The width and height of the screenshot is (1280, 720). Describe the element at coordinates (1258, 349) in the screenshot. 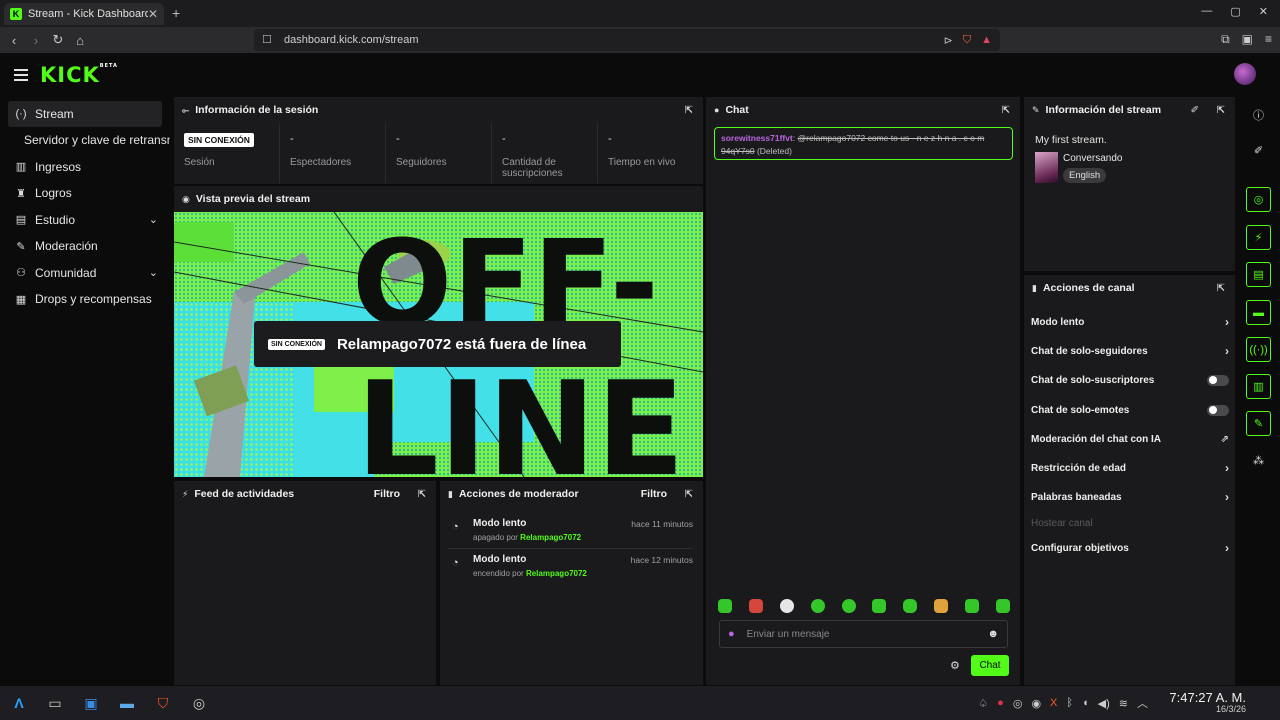

I see `broadcast-icon: ((·))` at that location.